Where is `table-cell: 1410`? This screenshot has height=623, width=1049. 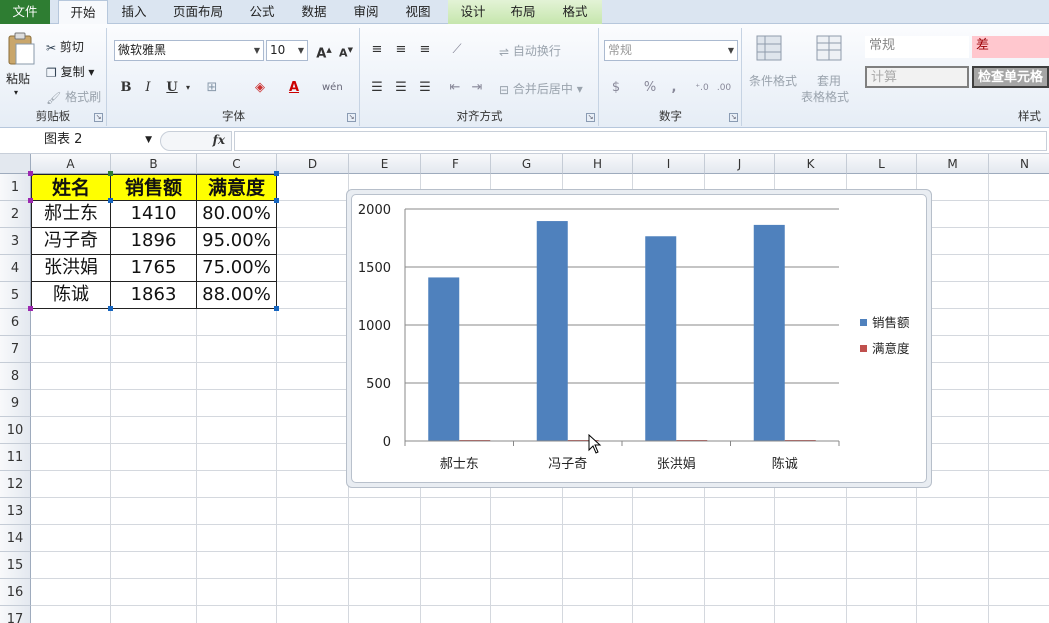 table-cell: 1410 is located at coordinates (154, 214).